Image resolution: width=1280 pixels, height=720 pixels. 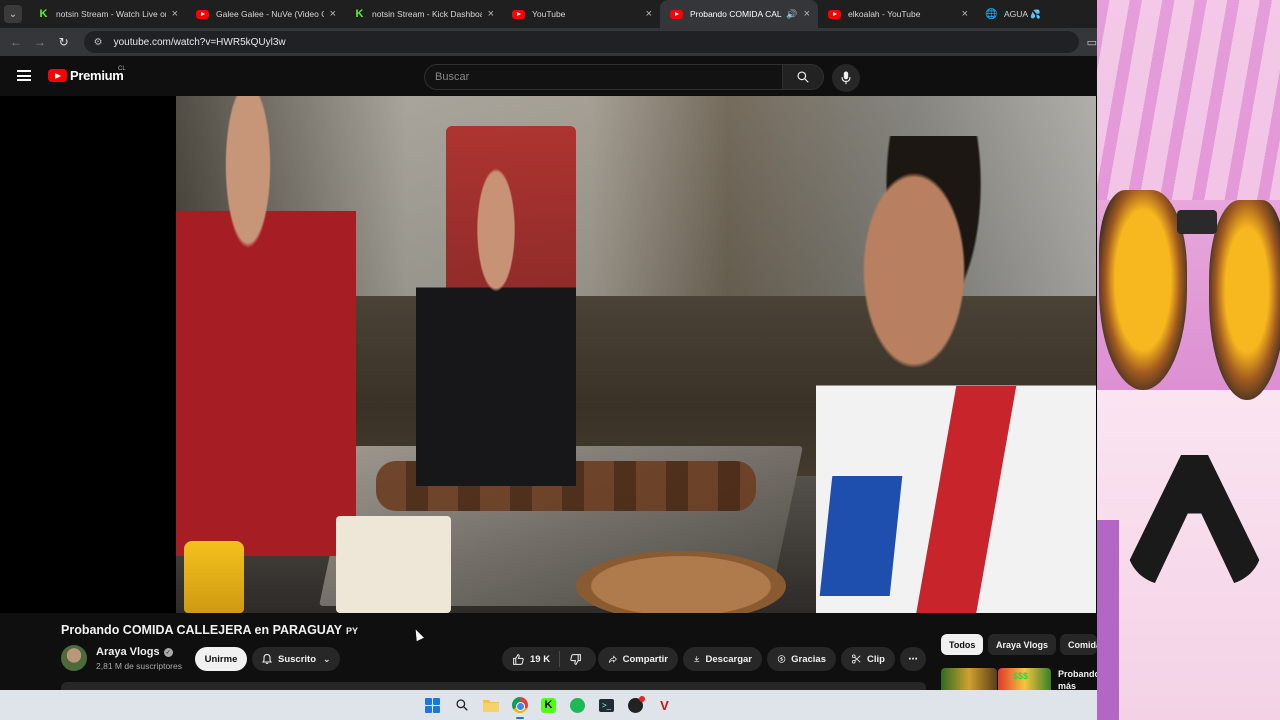 I want to click on bell-icon, so click(x=267, y=658).